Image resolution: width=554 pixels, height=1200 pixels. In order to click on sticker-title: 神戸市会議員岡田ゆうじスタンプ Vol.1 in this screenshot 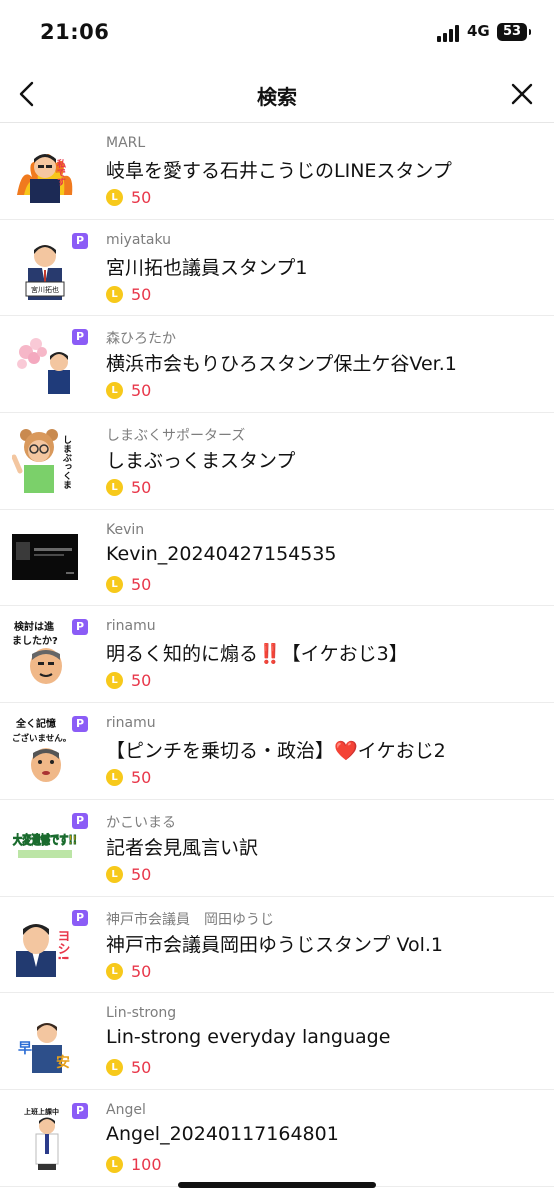, I will do `click(275, 944)`.